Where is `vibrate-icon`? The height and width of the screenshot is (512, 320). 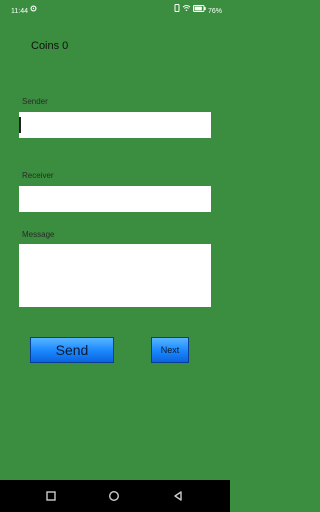 vibrate-icon is located at coordinates (177, 11).